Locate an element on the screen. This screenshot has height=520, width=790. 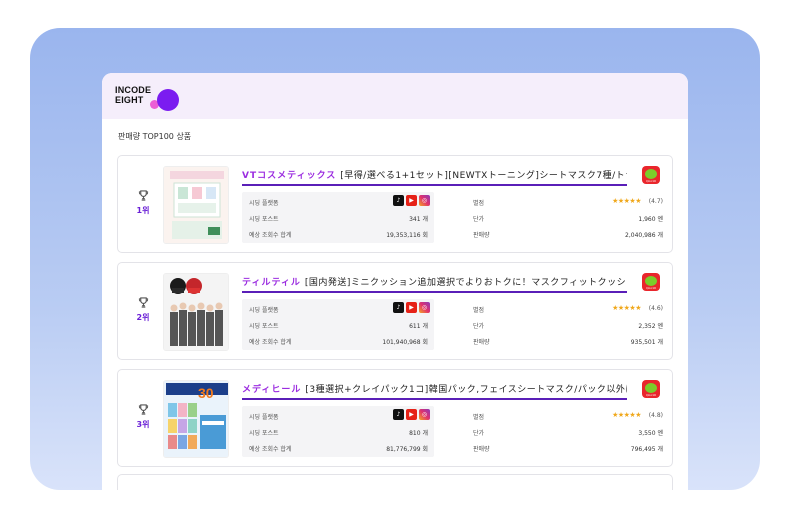
sales-row: 판매량 796,495 개 is located at coordinates (568, 449).